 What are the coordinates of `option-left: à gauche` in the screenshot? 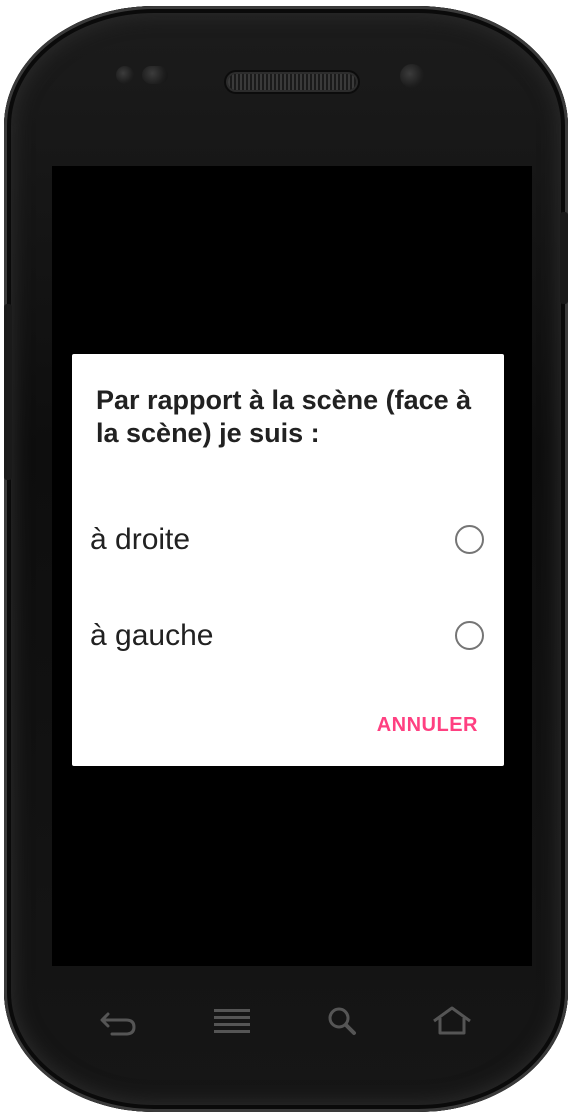 It's located at (288, 636).